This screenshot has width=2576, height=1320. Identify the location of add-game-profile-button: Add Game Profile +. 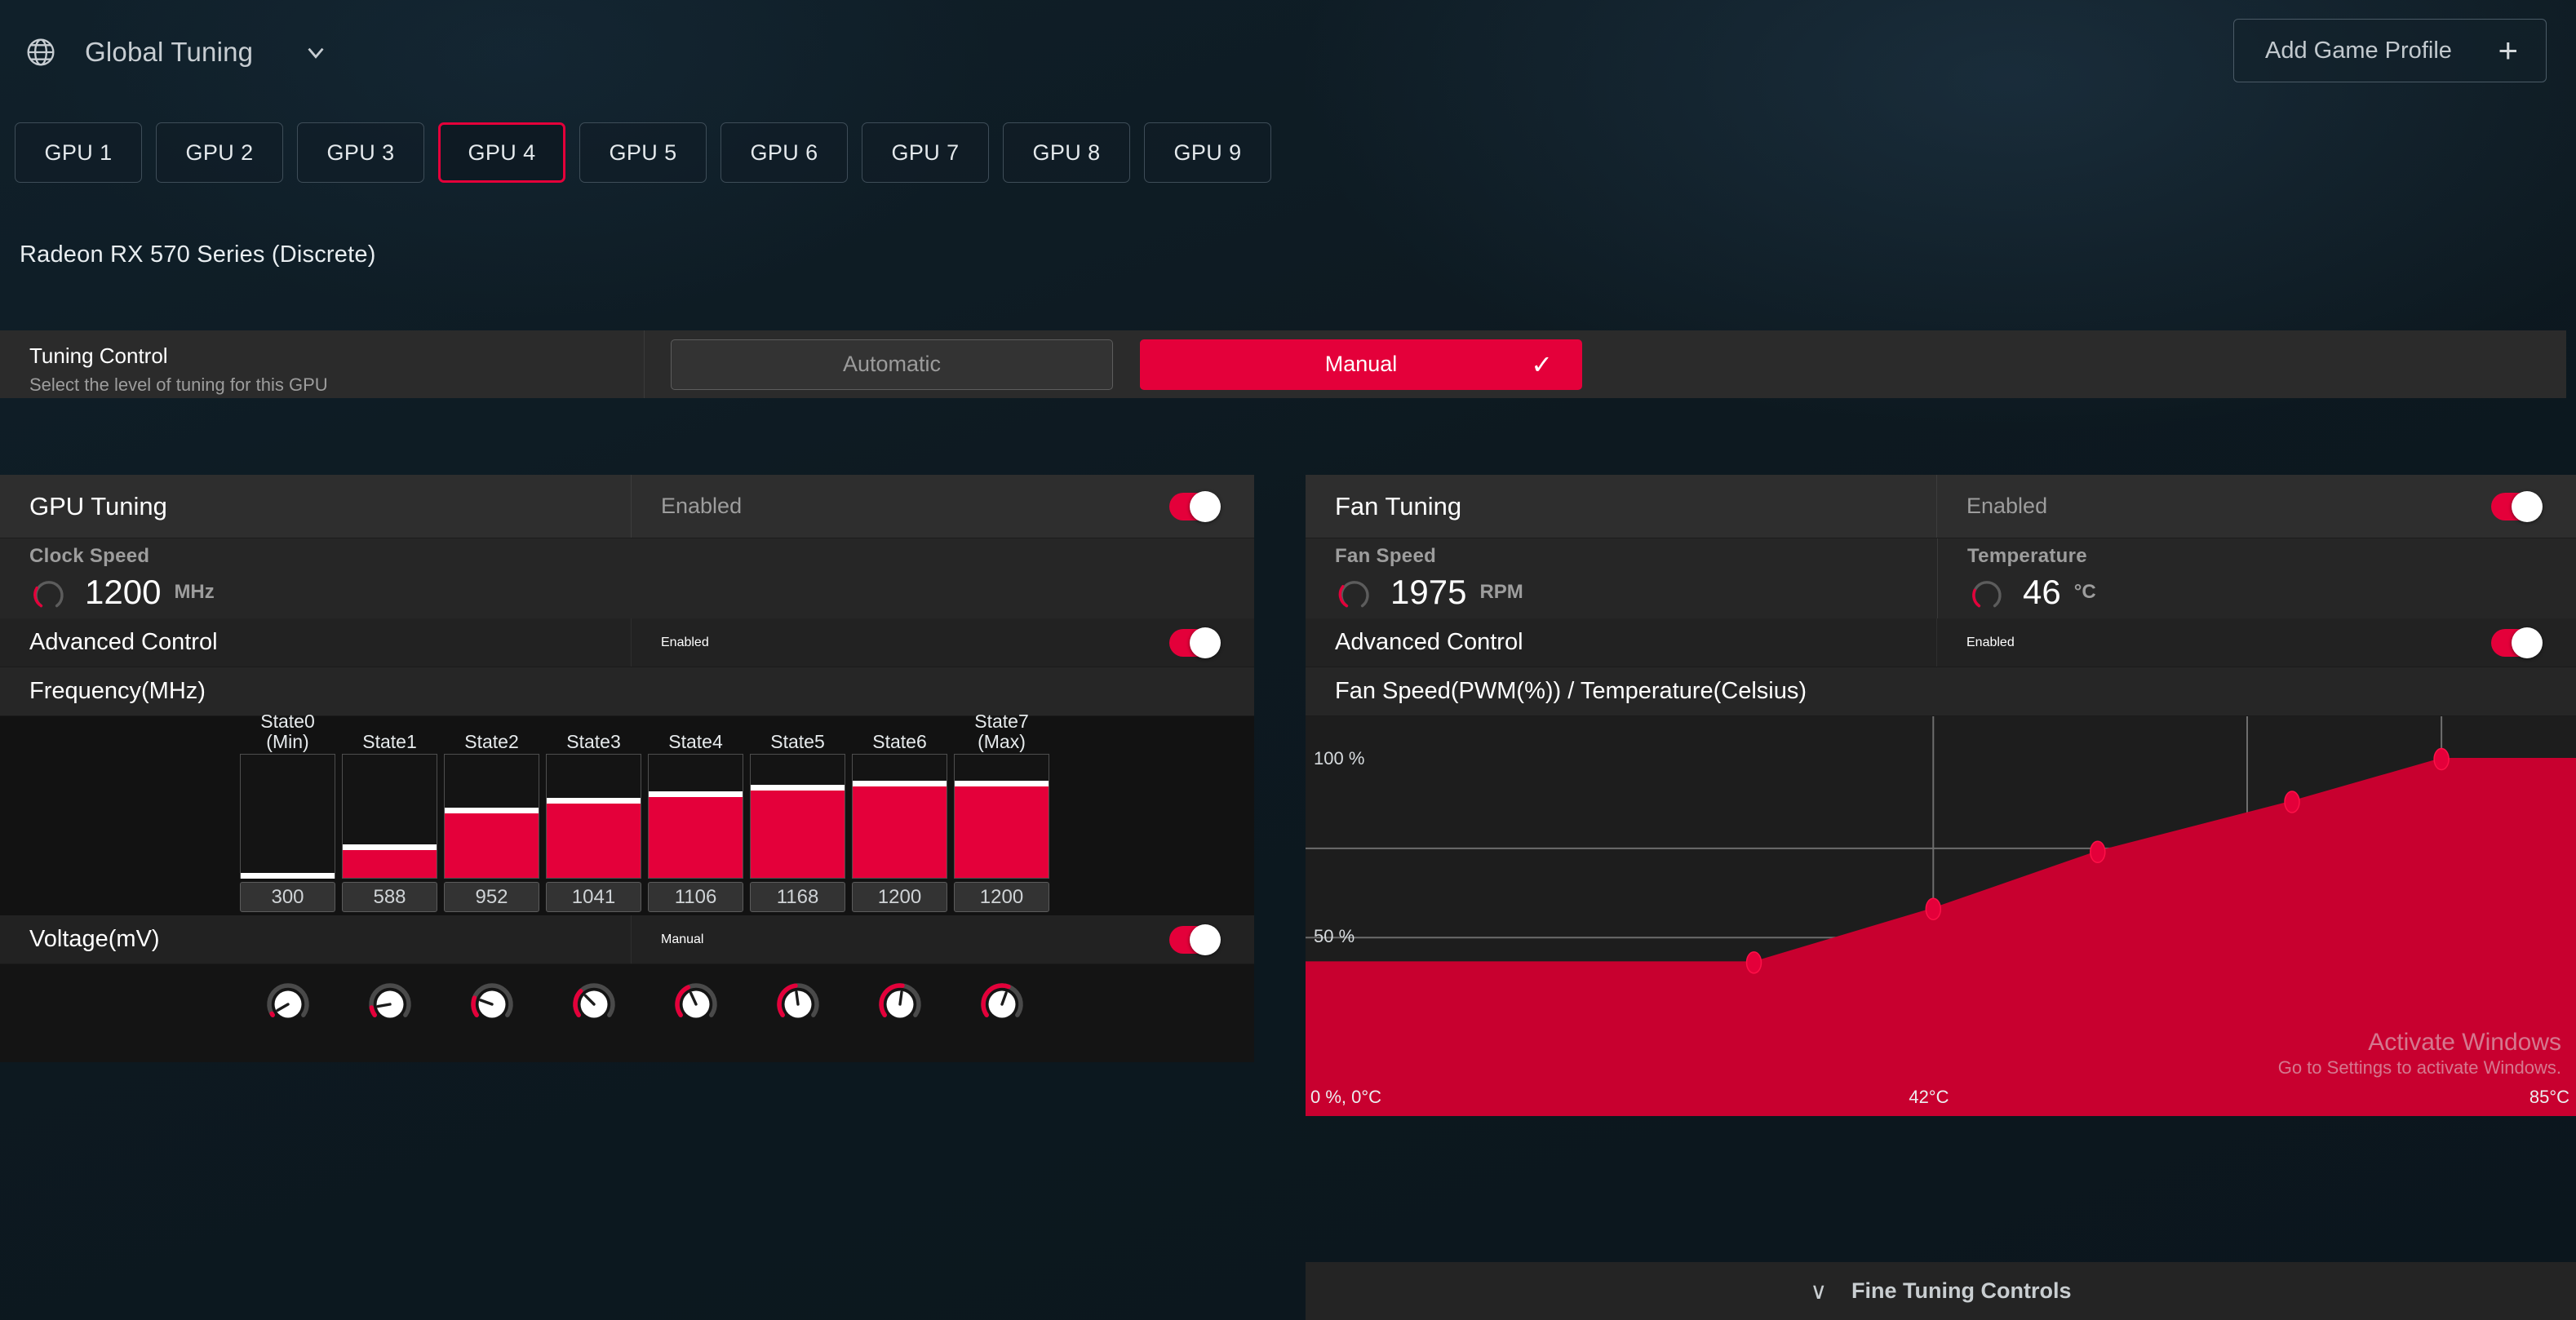
(2390, 50).